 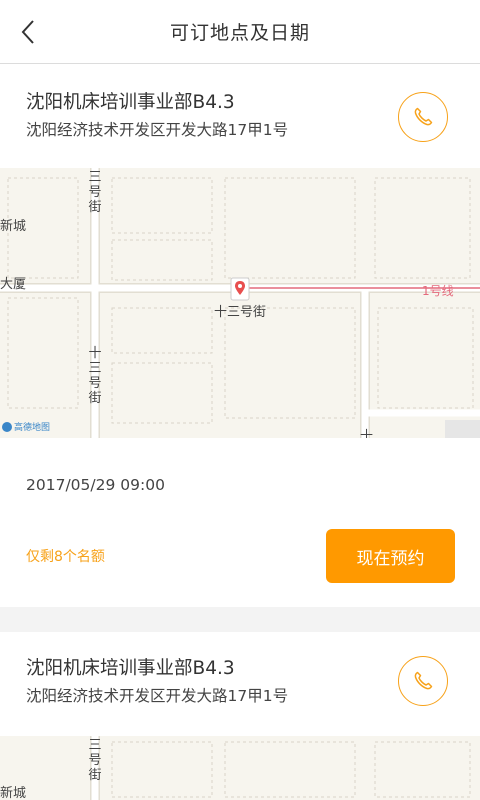 I want to click on page-title: 可订地点及日期, so click(x=239, y=33).